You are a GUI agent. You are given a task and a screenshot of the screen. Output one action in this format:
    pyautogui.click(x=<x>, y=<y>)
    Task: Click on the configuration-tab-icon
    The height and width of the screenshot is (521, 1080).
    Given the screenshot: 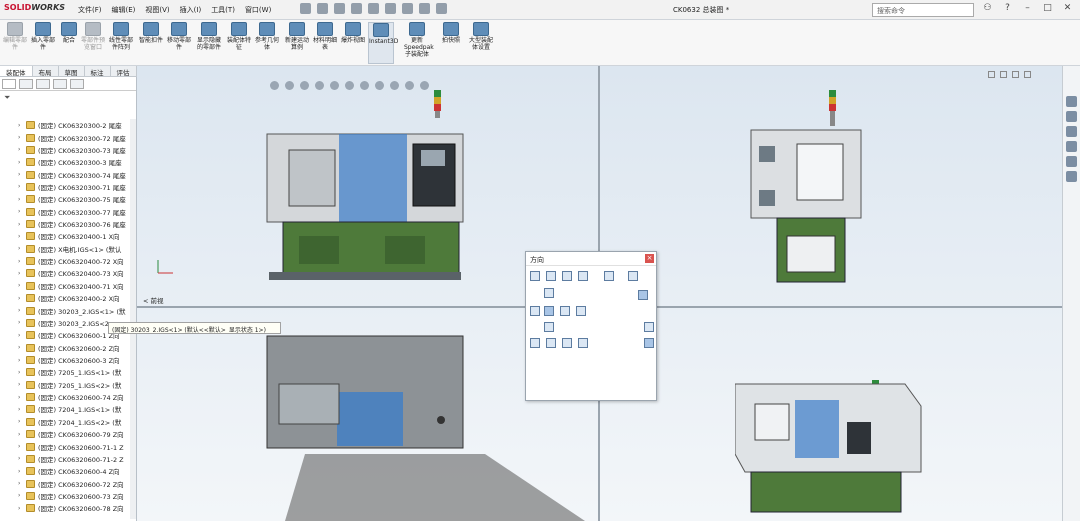 What is the action you would take?
    pyautogui.click(x=43, y=84)
    